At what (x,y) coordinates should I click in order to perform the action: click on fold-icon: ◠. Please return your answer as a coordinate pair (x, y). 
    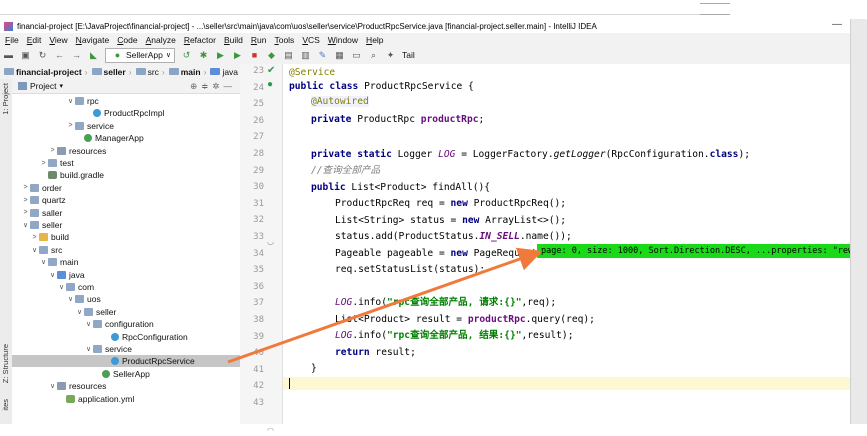
    Looking at the image, I should click on (272, 431).